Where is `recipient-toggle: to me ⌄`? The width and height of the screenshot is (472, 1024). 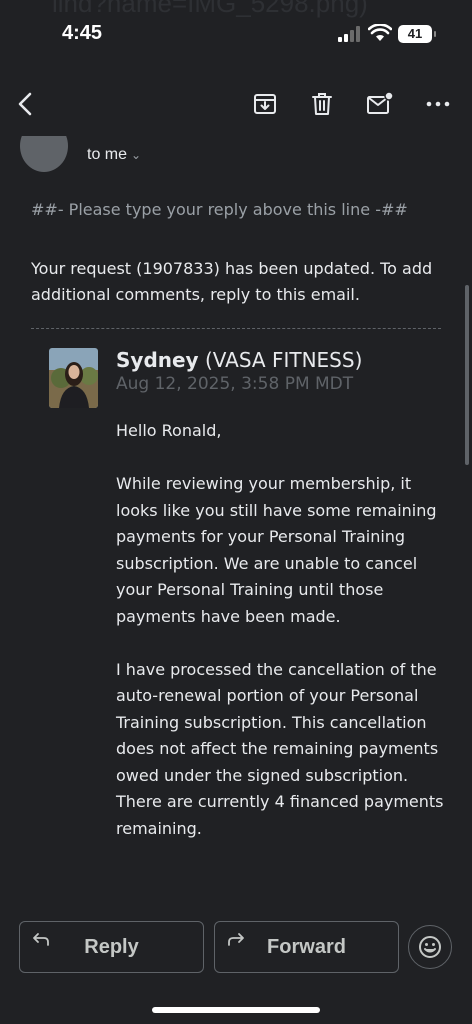 recipient-toggle: to me ⌄ is located at coordinates (114, 155).